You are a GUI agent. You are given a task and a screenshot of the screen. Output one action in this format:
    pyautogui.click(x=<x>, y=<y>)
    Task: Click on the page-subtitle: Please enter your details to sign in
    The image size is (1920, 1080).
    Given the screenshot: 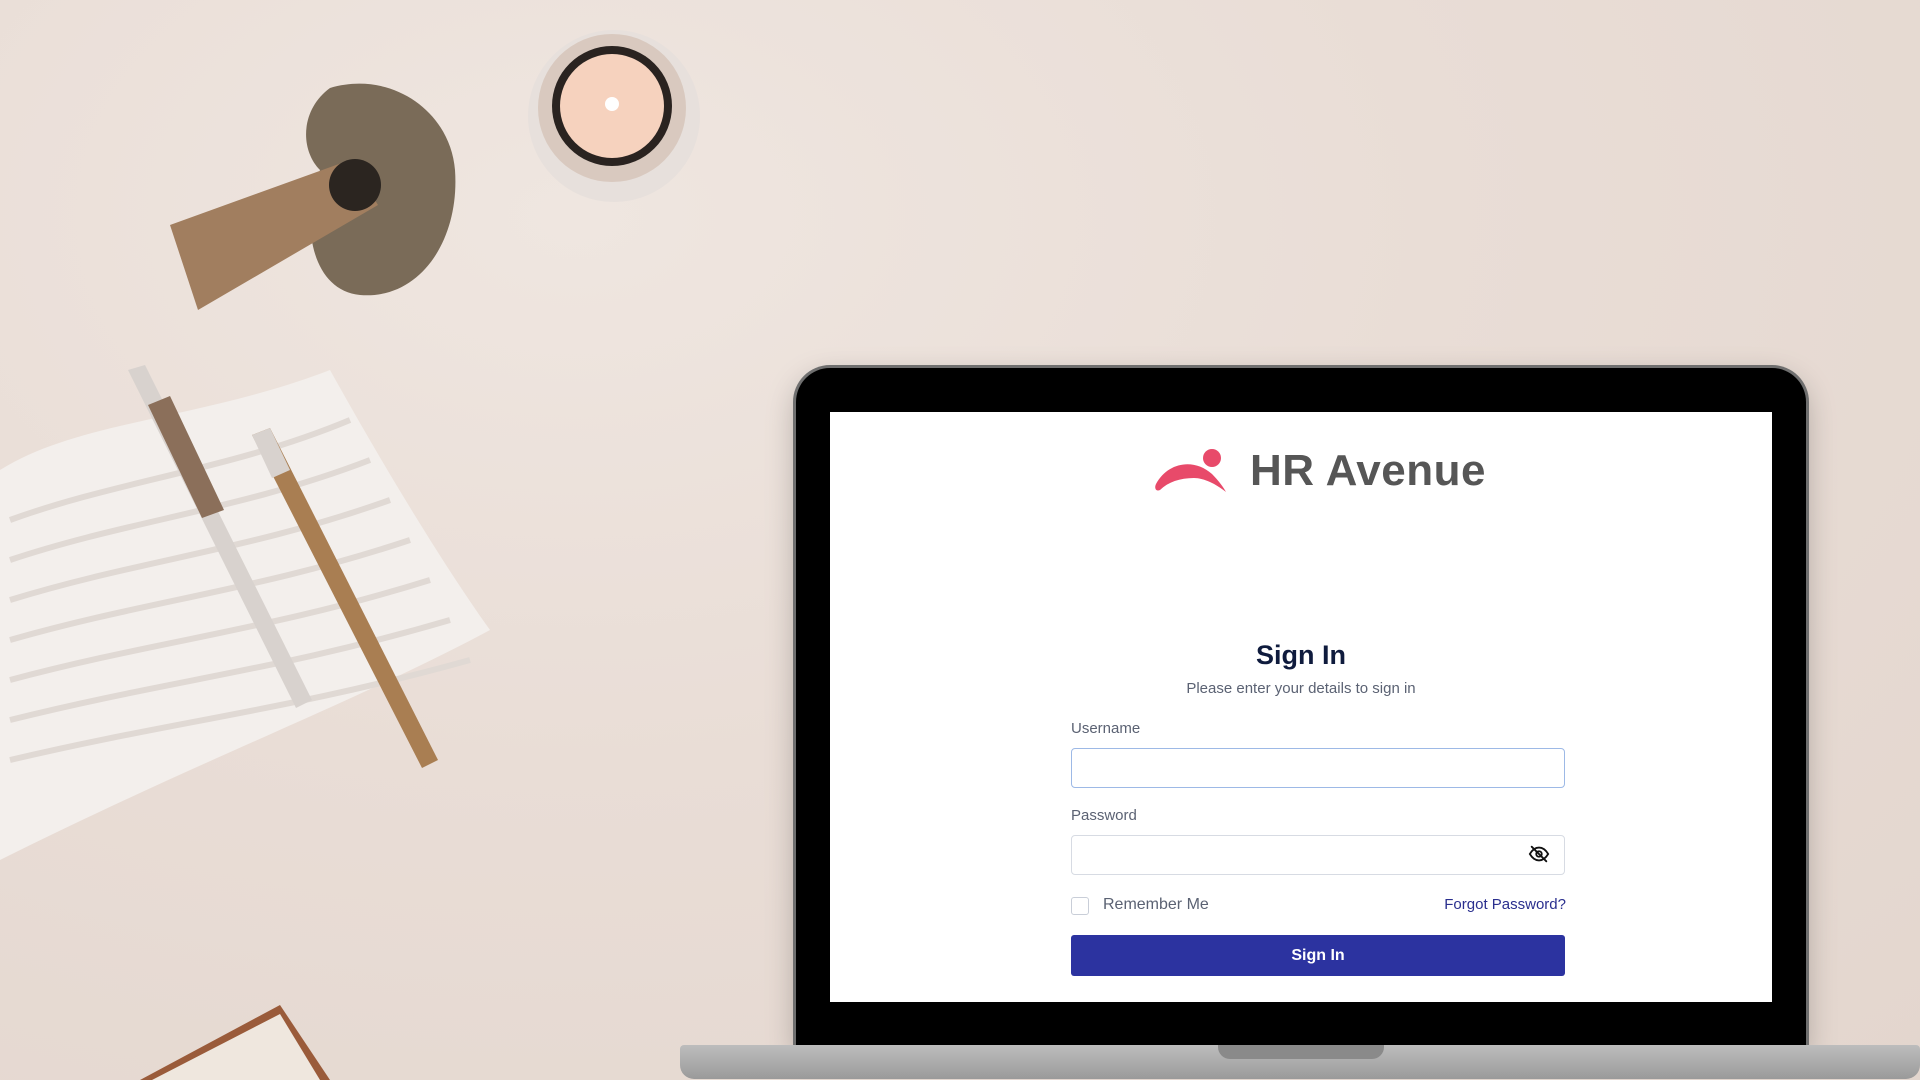 What is the action you would take?
    pyautogui.click(x=1301, y=688)
    